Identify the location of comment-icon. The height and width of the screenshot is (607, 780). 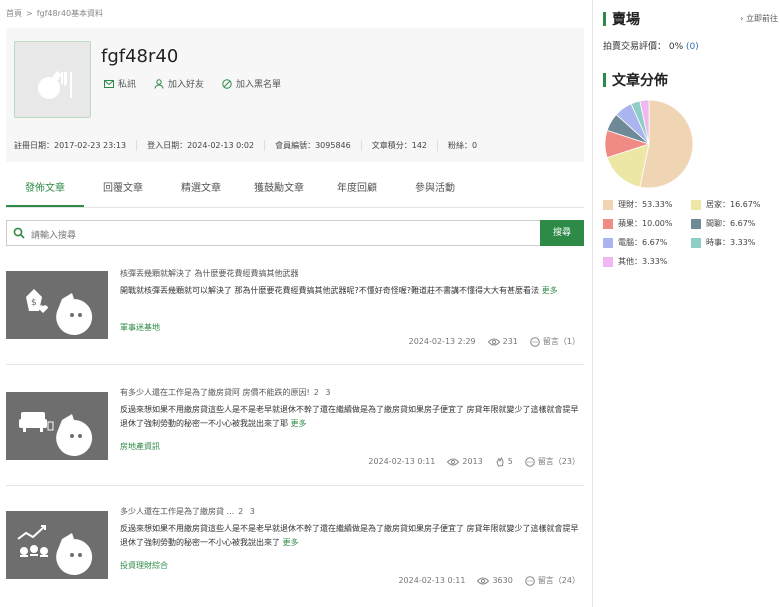
(535, 341).